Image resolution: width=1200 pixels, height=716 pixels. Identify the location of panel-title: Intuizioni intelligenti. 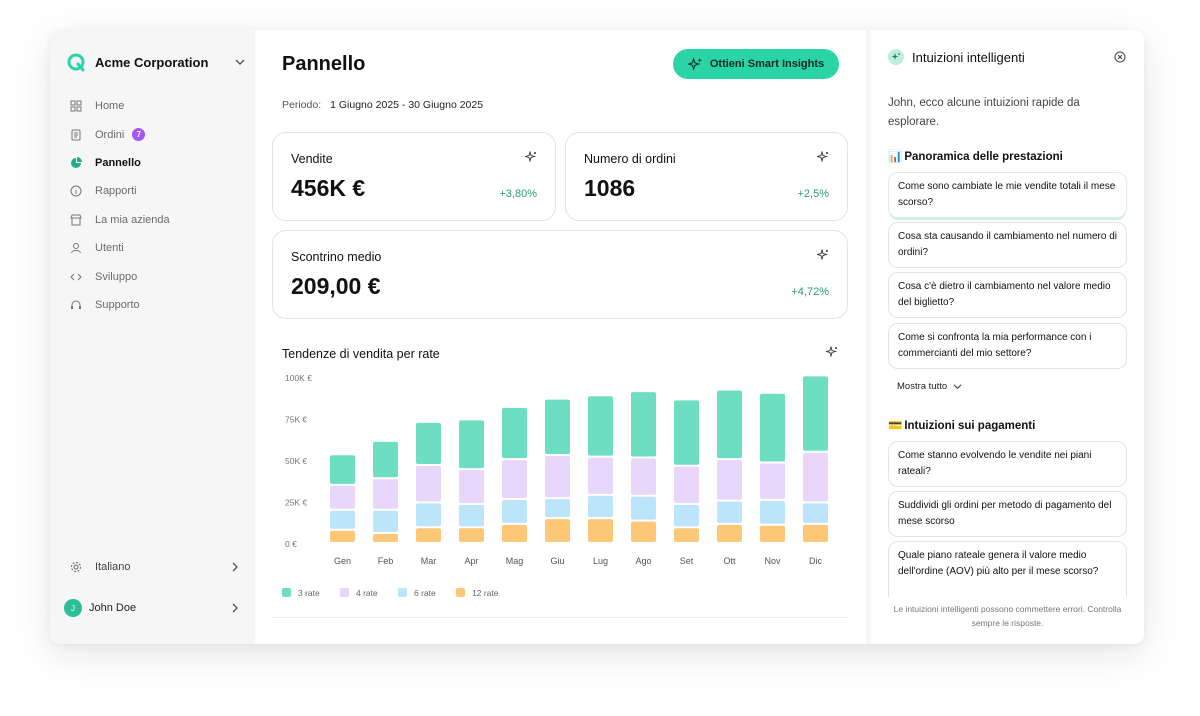
(968, 57).